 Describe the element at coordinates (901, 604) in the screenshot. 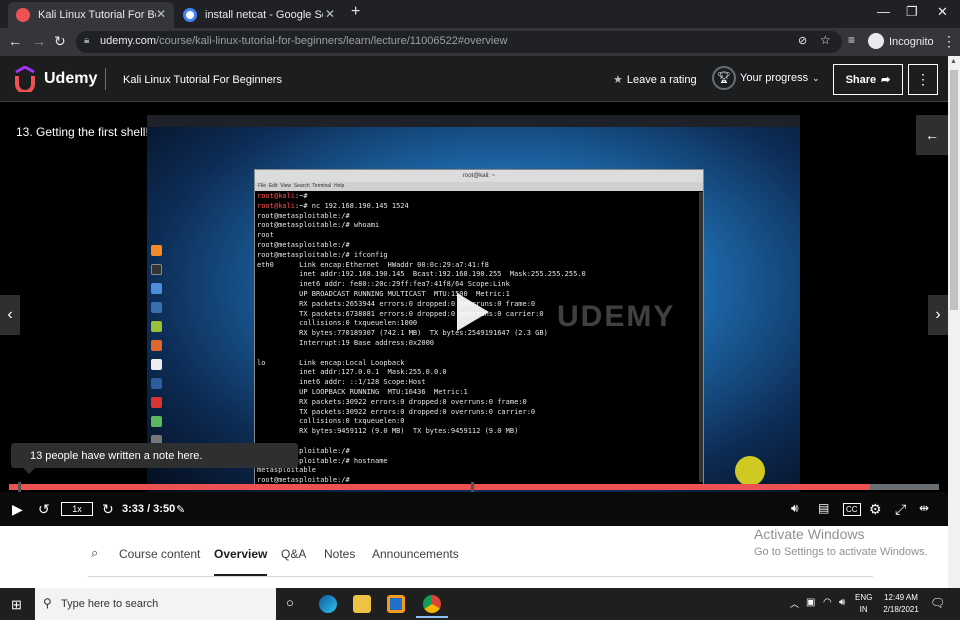

I see `taskbar-clock: 12:49 AM 2/18/2021` at that location.